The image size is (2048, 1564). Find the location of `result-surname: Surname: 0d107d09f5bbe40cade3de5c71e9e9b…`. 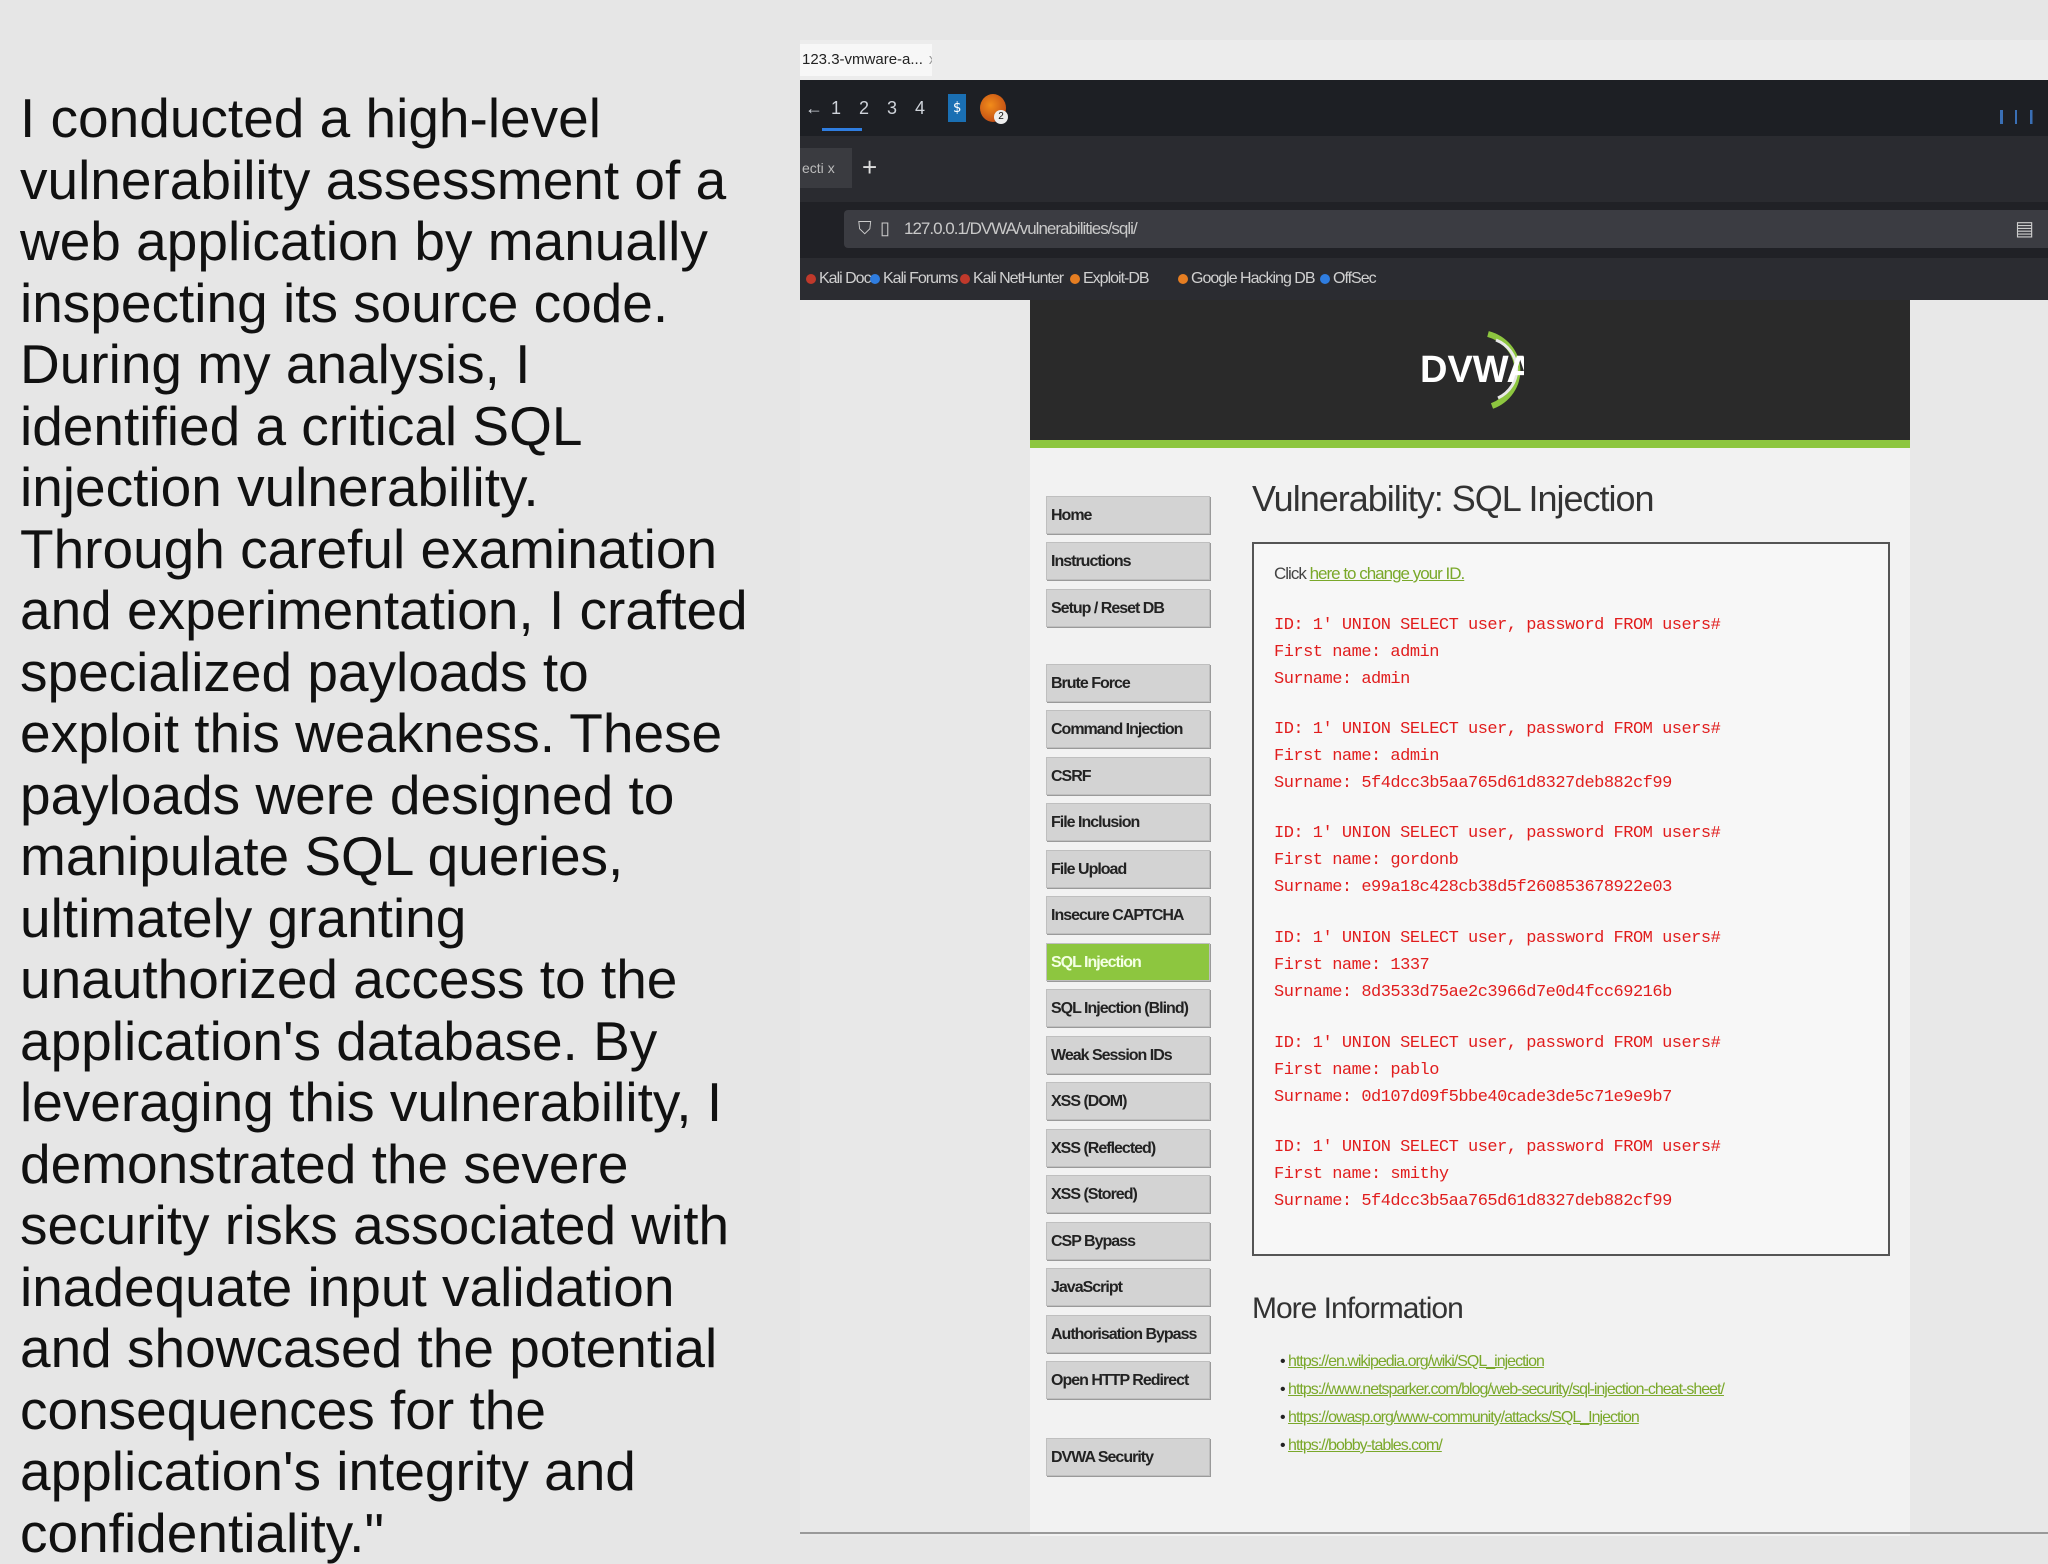

result-surname: Surname: 0d107d09f5bbe40cade3de5c71e9e9b… is located at coordinates (1473, 1097).